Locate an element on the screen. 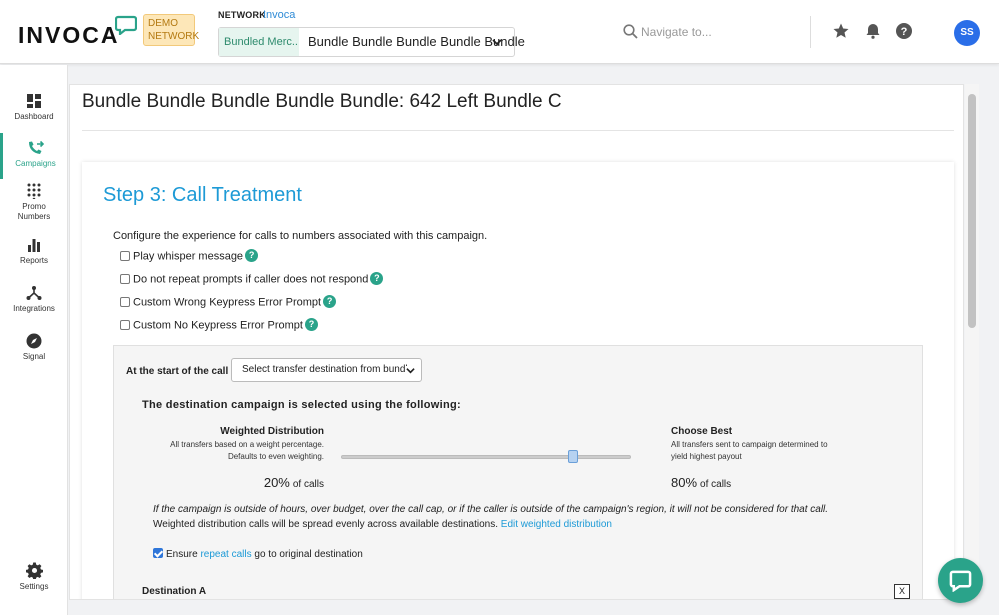 This screenshot has height=615, width=999. destination-a-label: Destination A is located at coordinates (174, 591).